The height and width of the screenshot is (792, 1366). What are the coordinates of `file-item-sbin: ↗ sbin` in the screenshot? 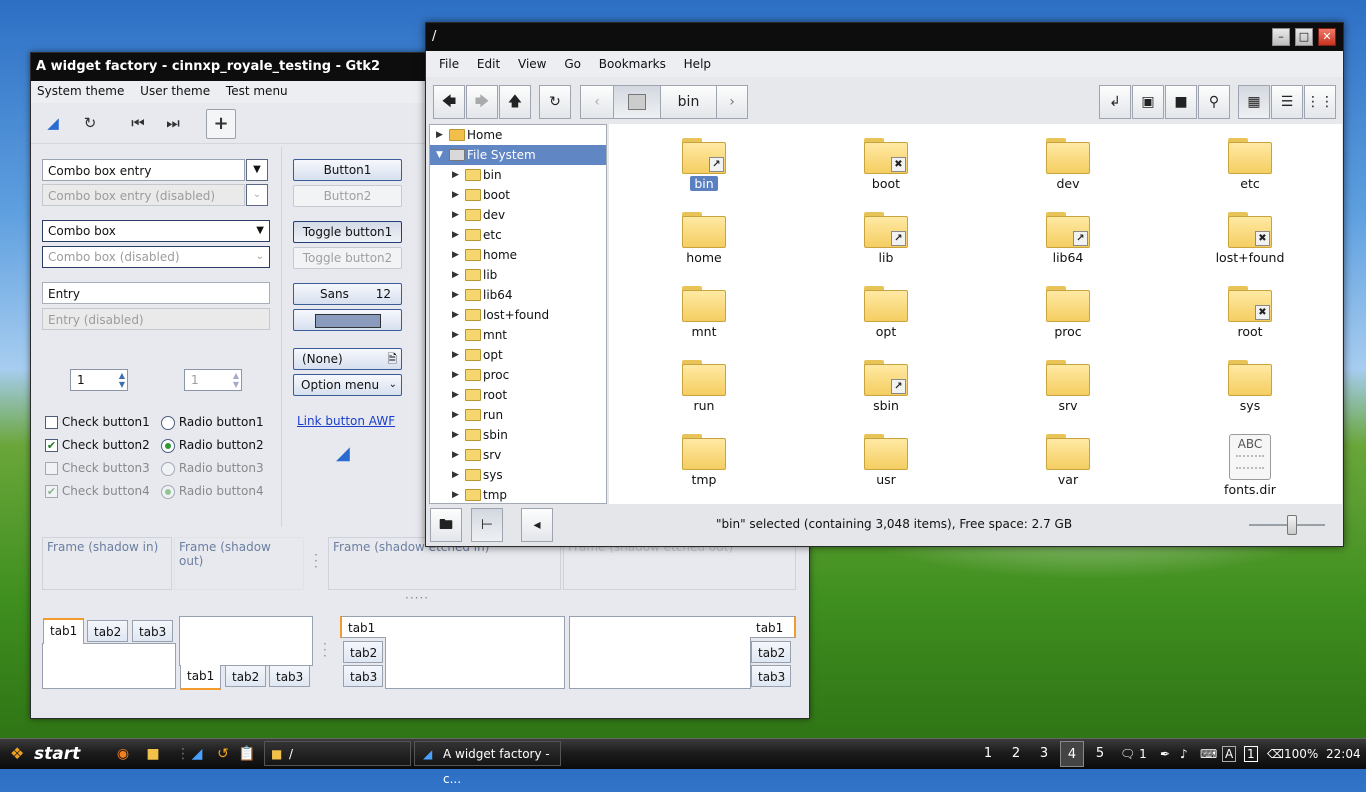 It's located at (886, 386).